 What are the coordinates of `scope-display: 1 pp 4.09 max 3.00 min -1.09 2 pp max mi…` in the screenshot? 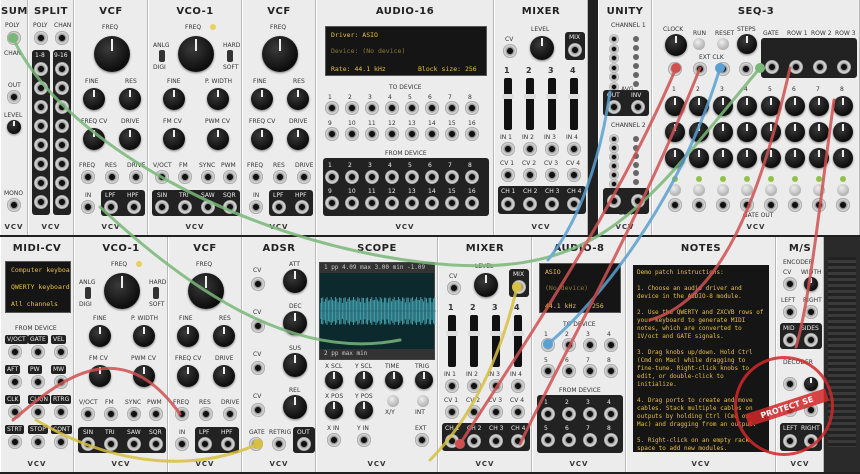 It's located at (377, 311).